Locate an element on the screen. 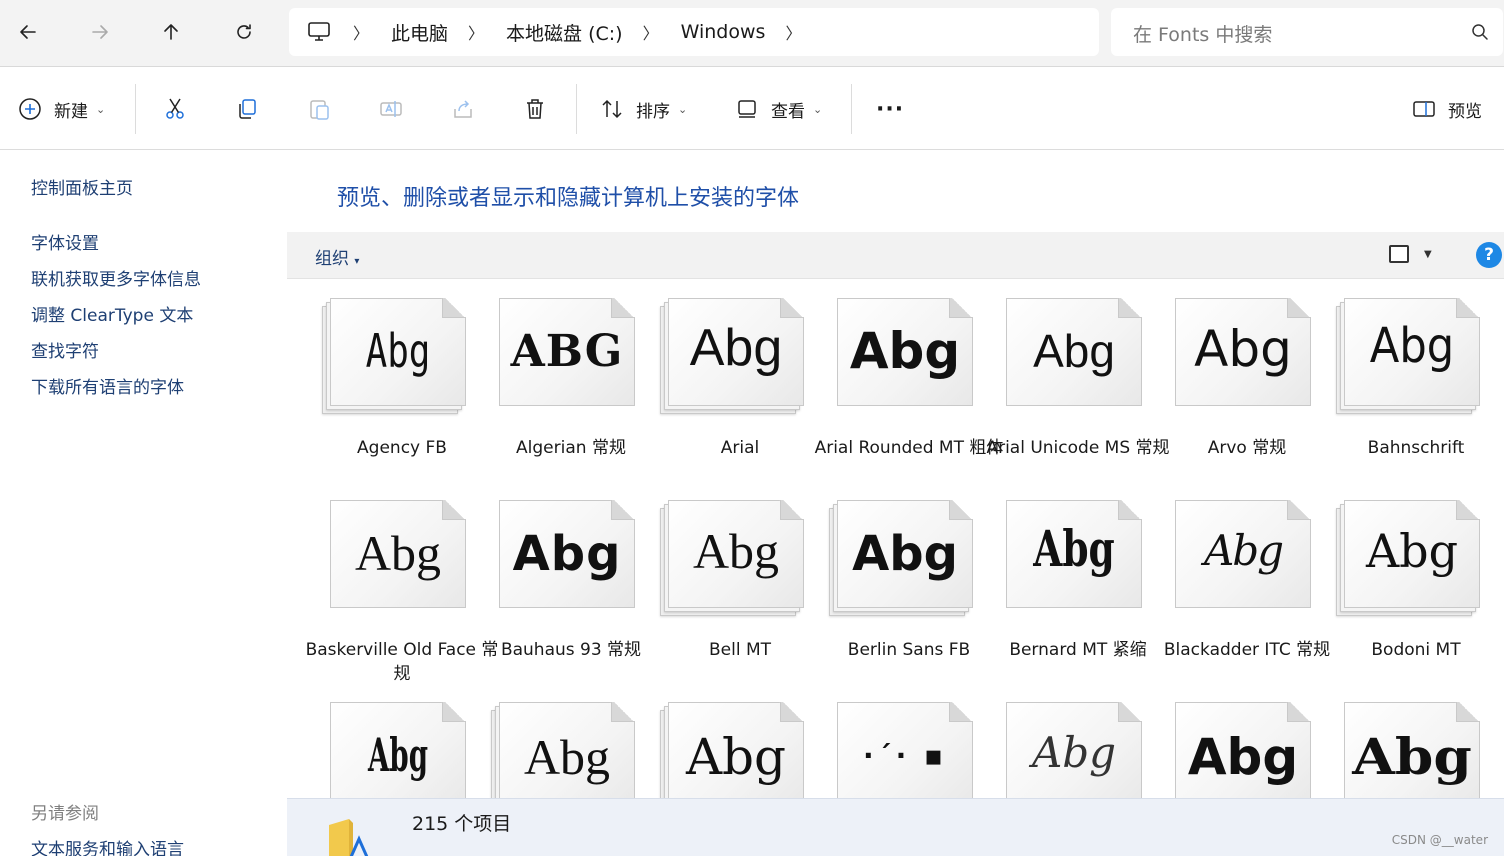 The width and height of the screenshot is (1504, 856). status-bar: 215 个项目 CSDN @__water is located at coordinates (895, 827).